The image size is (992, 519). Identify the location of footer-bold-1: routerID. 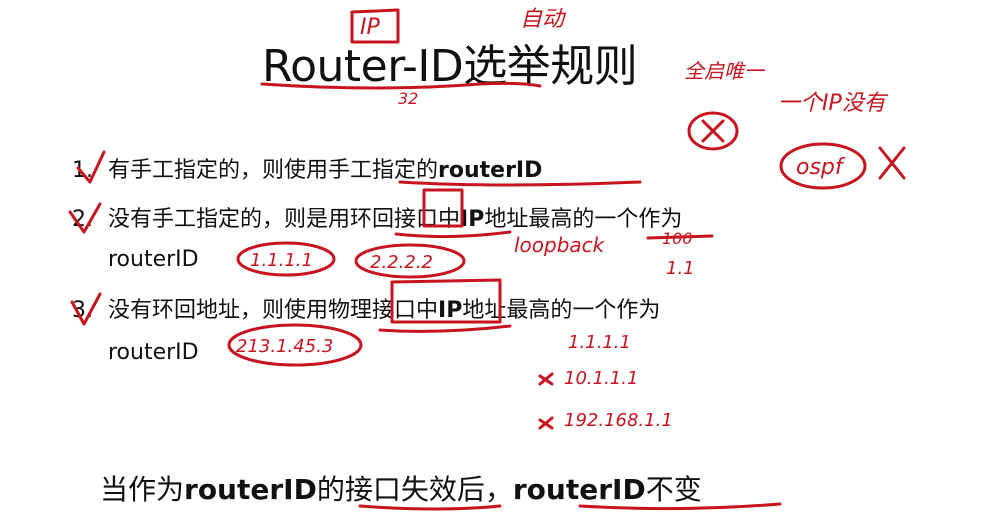
(250, 489).